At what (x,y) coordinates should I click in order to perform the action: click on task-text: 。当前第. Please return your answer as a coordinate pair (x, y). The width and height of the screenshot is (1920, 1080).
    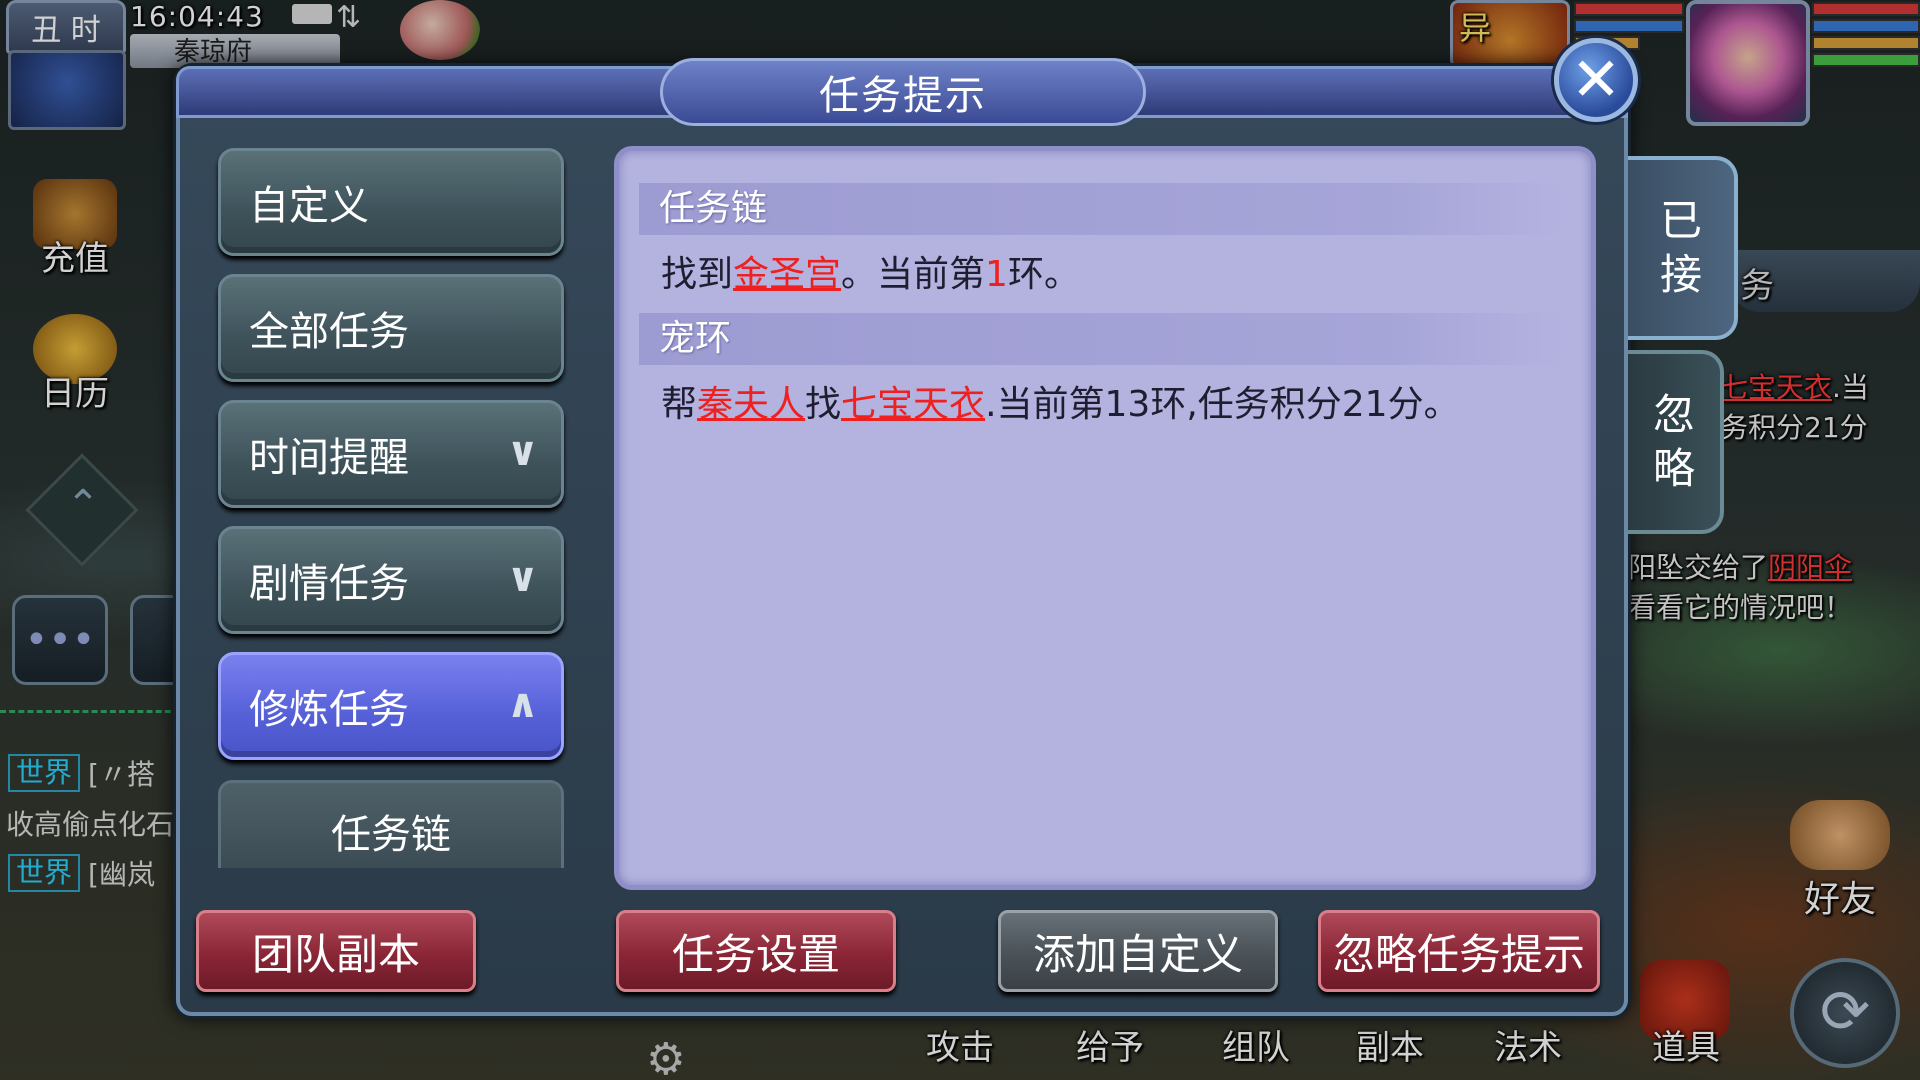
    Looking at the image, I should click on (913, 274).